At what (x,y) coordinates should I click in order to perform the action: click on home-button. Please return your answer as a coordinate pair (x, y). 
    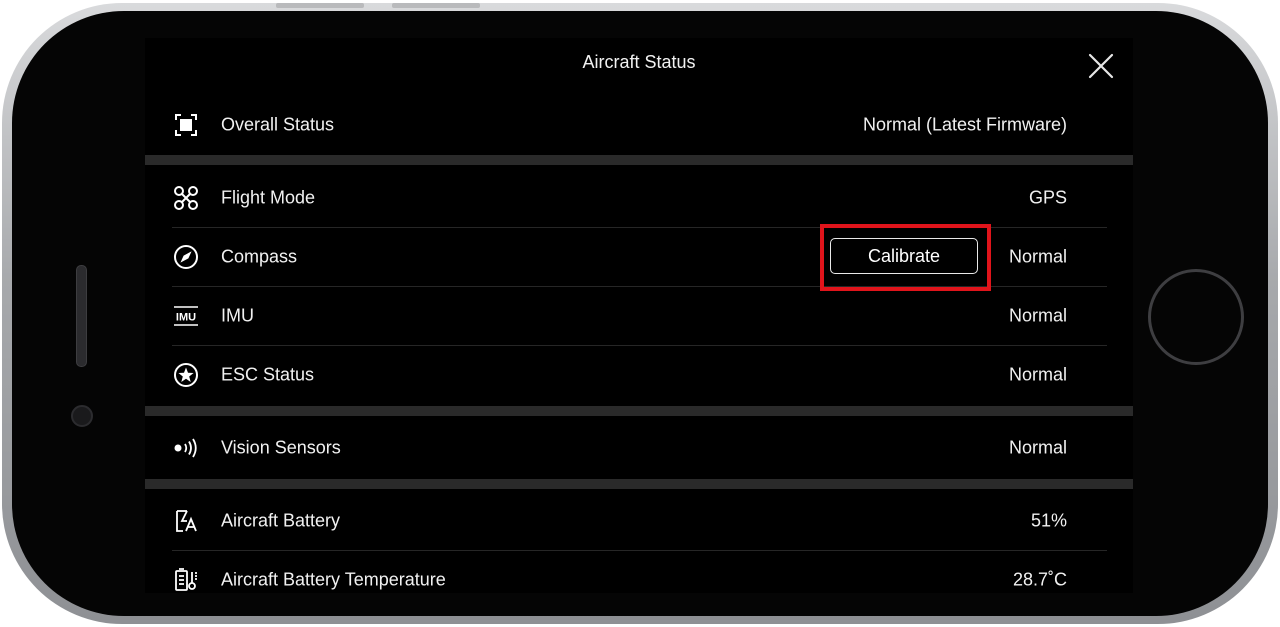
    Looking at the image, I should click on (1196, 317).